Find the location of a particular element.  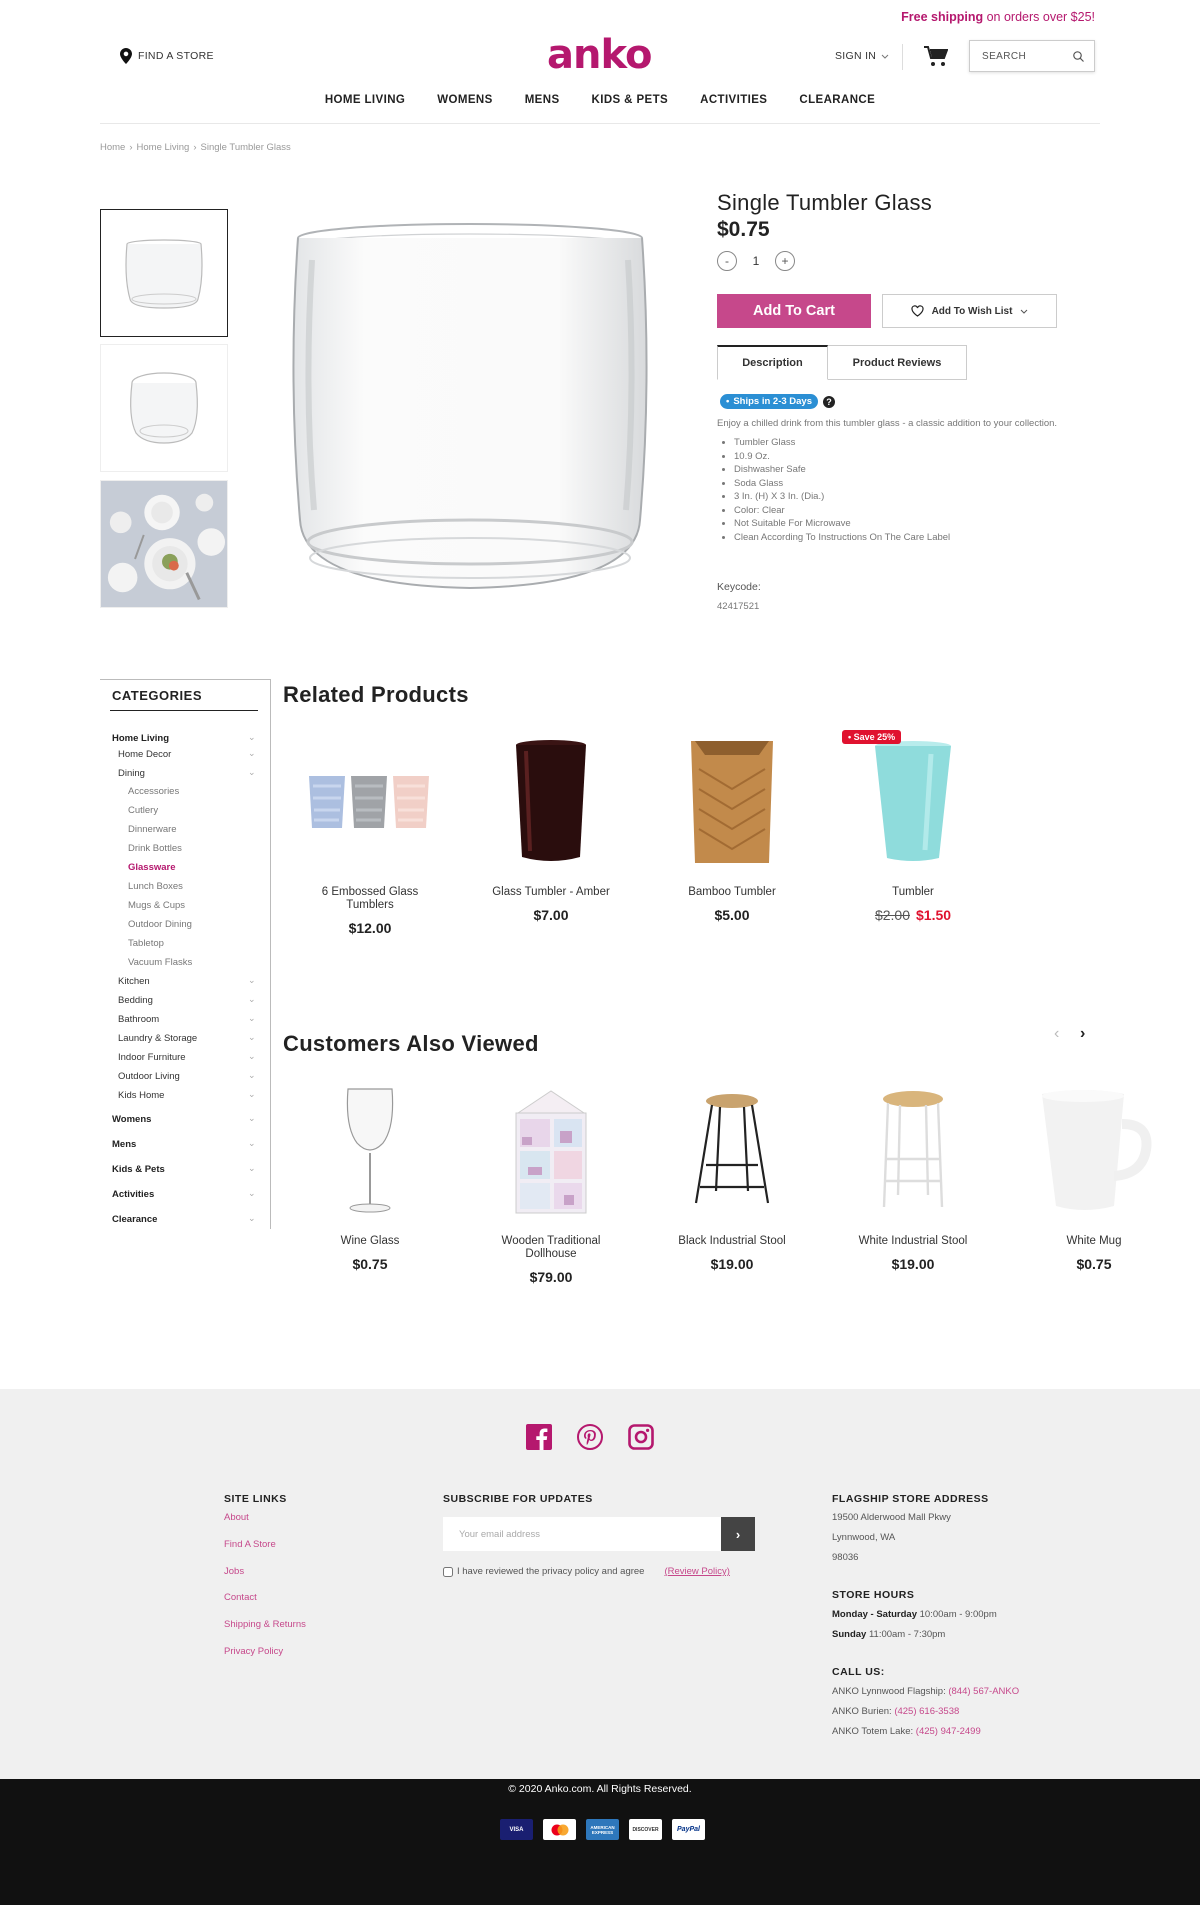

category-item-home-living: Home Living is located at coordinates (140, 738).